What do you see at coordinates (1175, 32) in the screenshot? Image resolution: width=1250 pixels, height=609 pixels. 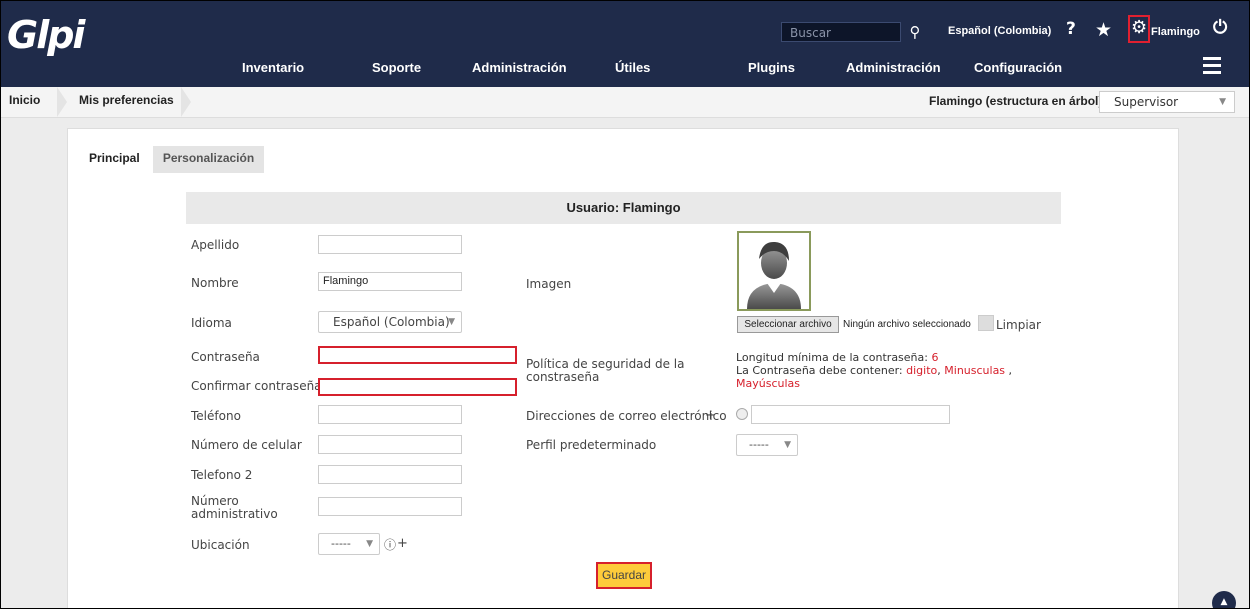 I see `username-link: Flamingo` at bounding box center [1175, 32].